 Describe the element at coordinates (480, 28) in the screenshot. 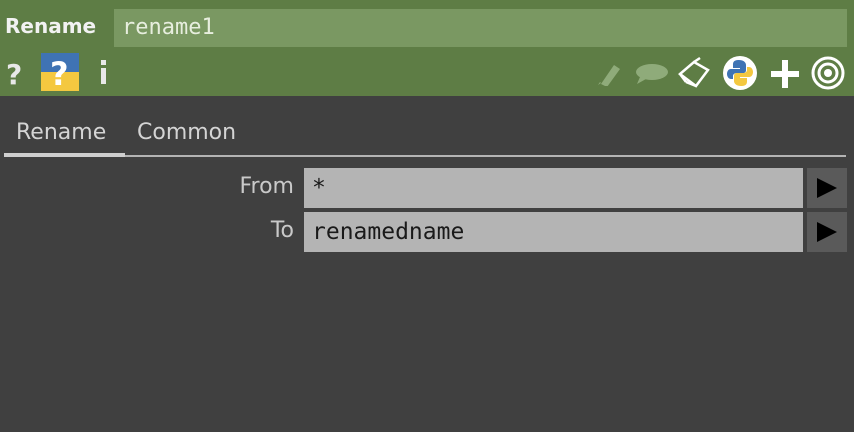

I see `operator-name-field: rename1` at that location.